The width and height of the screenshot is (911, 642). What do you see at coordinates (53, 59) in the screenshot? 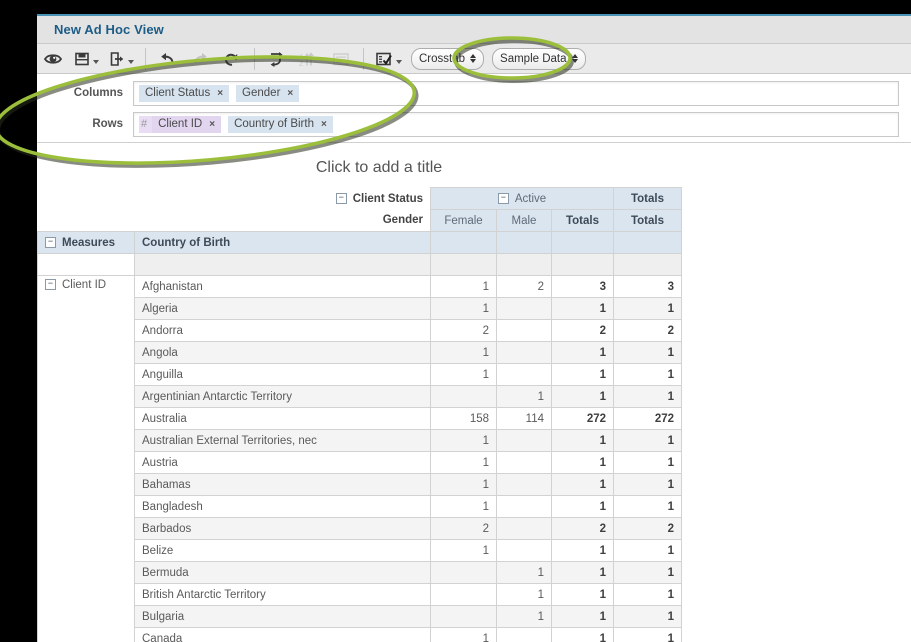
I see `preview-icon` at bounding box center [53, 59].